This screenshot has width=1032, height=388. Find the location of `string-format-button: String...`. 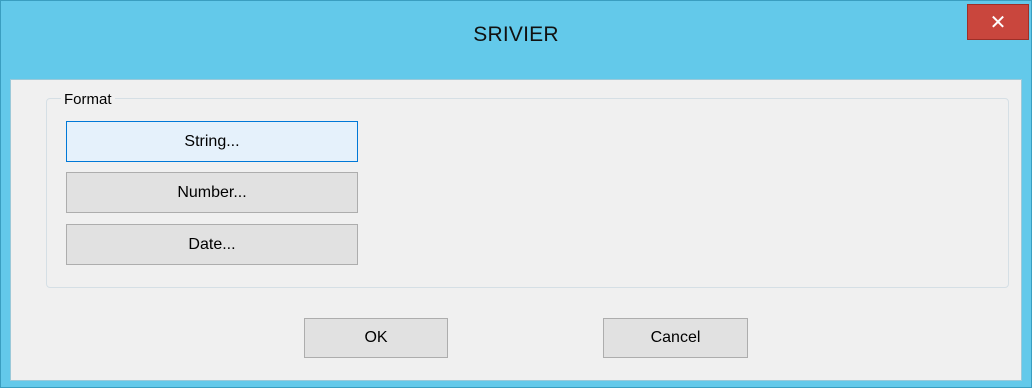

string-format-button: String... is located at coordinates (212, 141).